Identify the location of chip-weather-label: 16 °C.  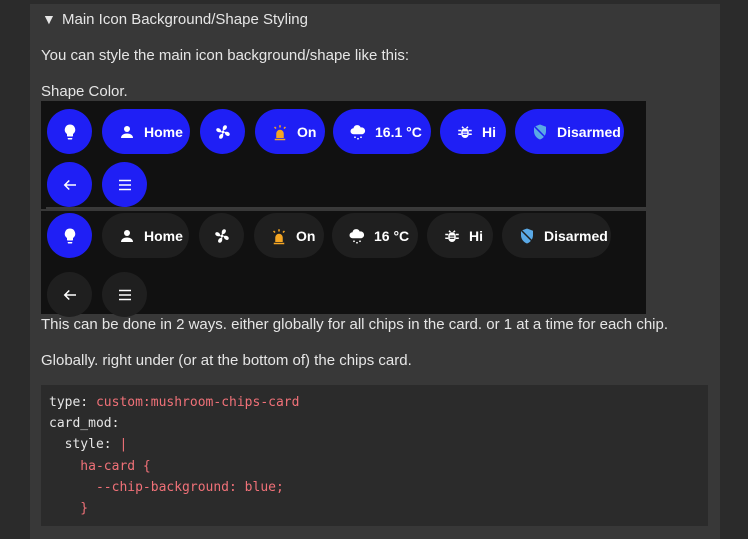
(392, 235).